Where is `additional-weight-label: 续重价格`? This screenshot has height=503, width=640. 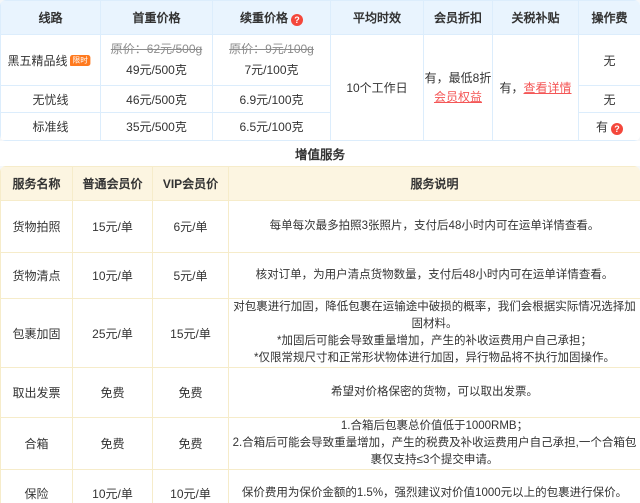 additional-weight-label: 续重价格 is located at coordinates (263, 18).